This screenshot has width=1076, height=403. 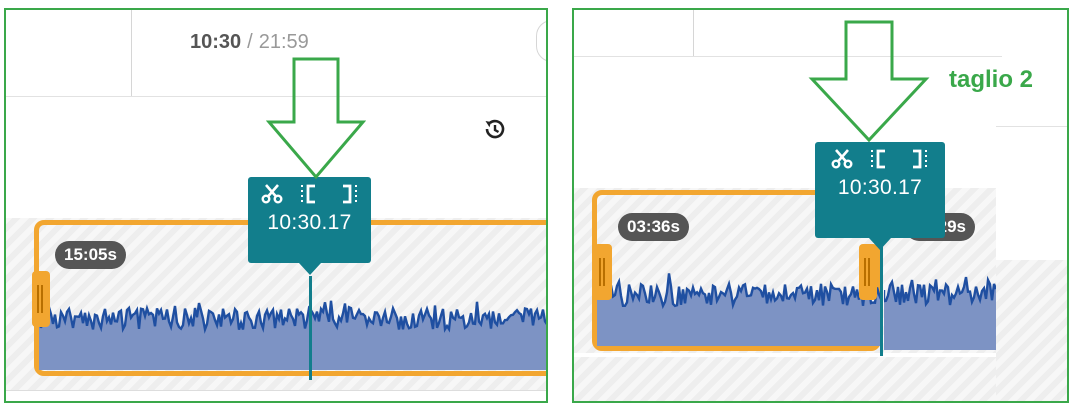 What do you see at coordinates (276, 390) in the screenshot?
I see `timeline-bottom-line` at bounding box center [276, 390].